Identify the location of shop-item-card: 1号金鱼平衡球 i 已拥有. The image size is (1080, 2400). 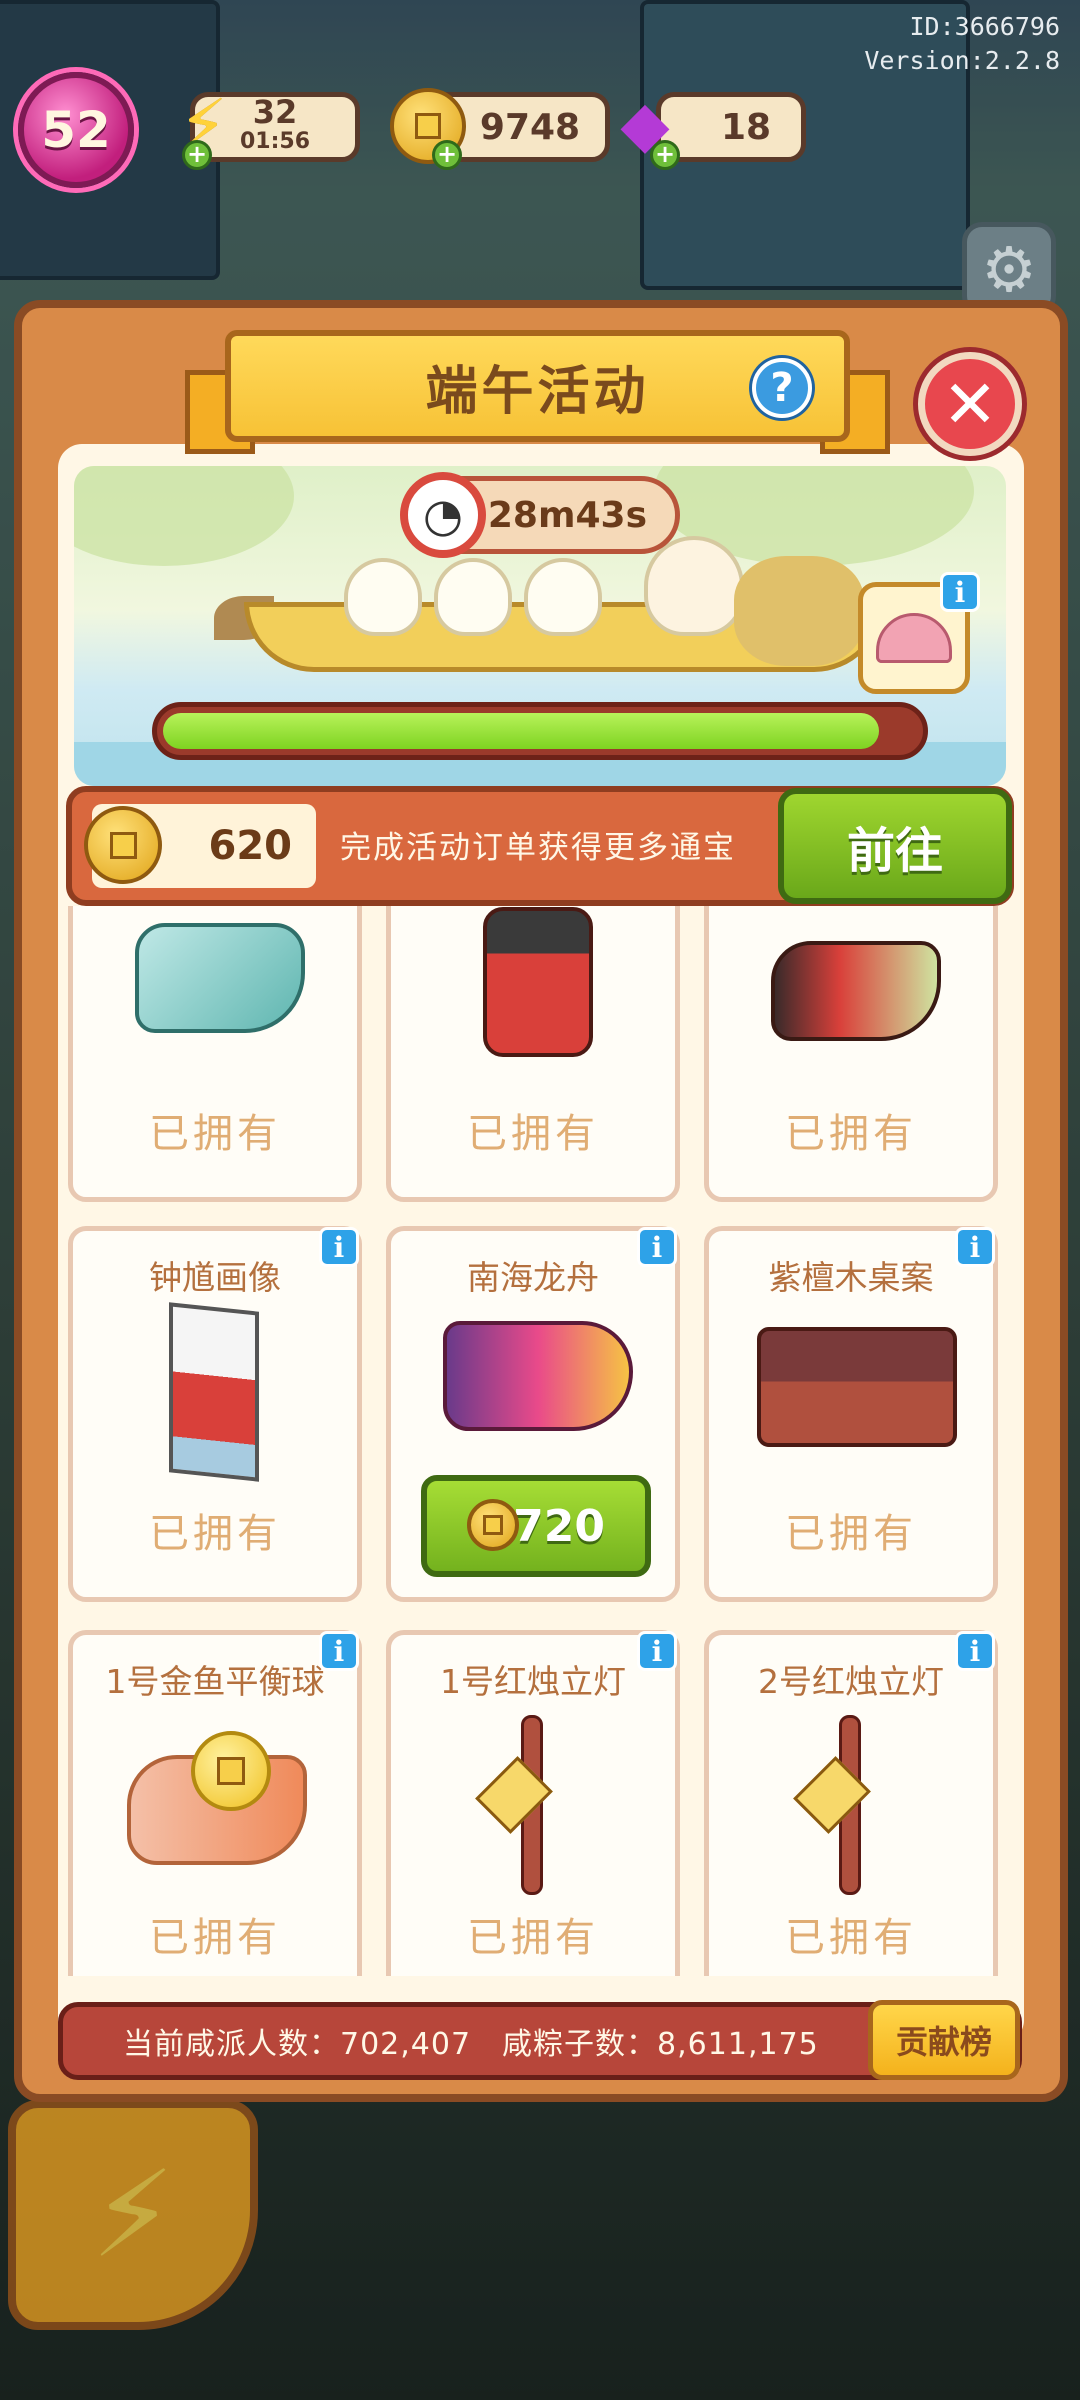
(215, 1803).